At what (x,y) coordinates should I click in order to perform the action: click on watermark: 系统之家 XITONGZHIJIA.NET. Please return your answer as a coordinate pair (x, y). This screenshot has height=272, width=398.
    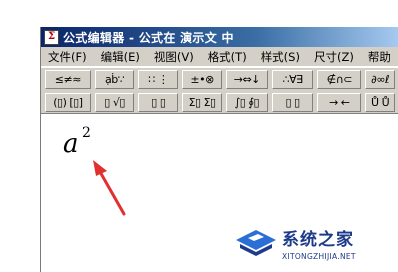
    Looking at the image, I should click on (312, 243).